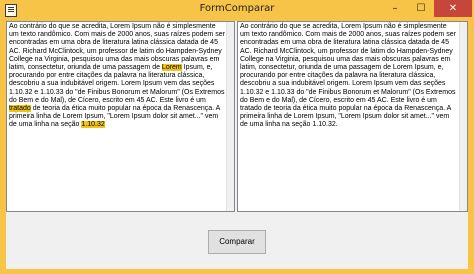  Describe the element at coordinates (171, 68) in the screenshot. I see `highlight-lorem: Lorem` at that location.